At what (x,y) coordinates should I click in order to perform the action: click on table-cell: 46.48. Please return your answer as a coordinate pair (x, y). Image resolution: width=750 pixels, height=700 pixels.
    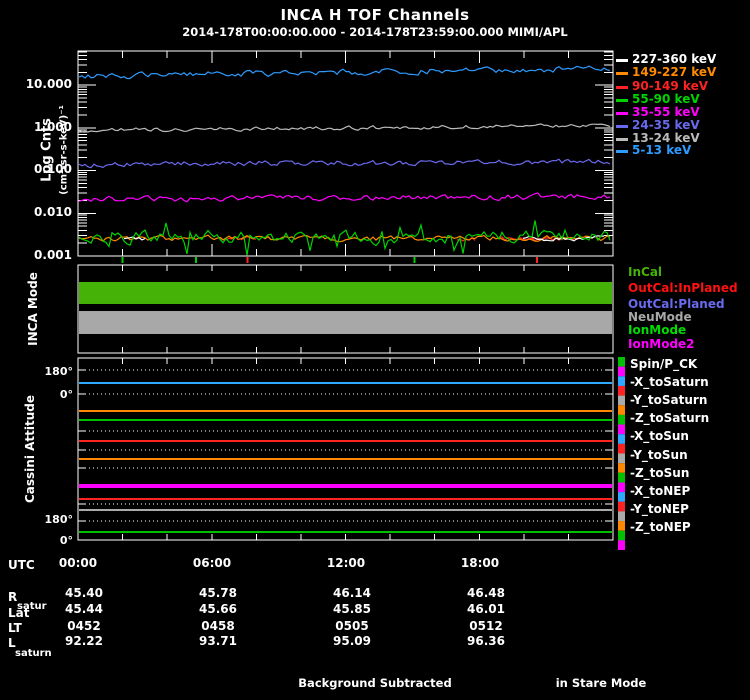
    Looking at the image, I should click on (486, 593).